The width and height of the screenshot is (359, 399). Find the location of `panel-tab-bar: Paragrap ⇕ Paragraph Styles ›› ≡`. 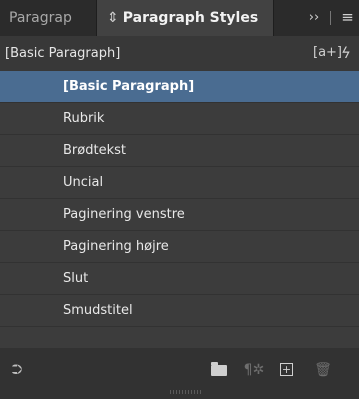

panel-tab-bar: Paragrap ⇕ Paragraph Styles ›› ≡ is located at coordinates (179, 18).